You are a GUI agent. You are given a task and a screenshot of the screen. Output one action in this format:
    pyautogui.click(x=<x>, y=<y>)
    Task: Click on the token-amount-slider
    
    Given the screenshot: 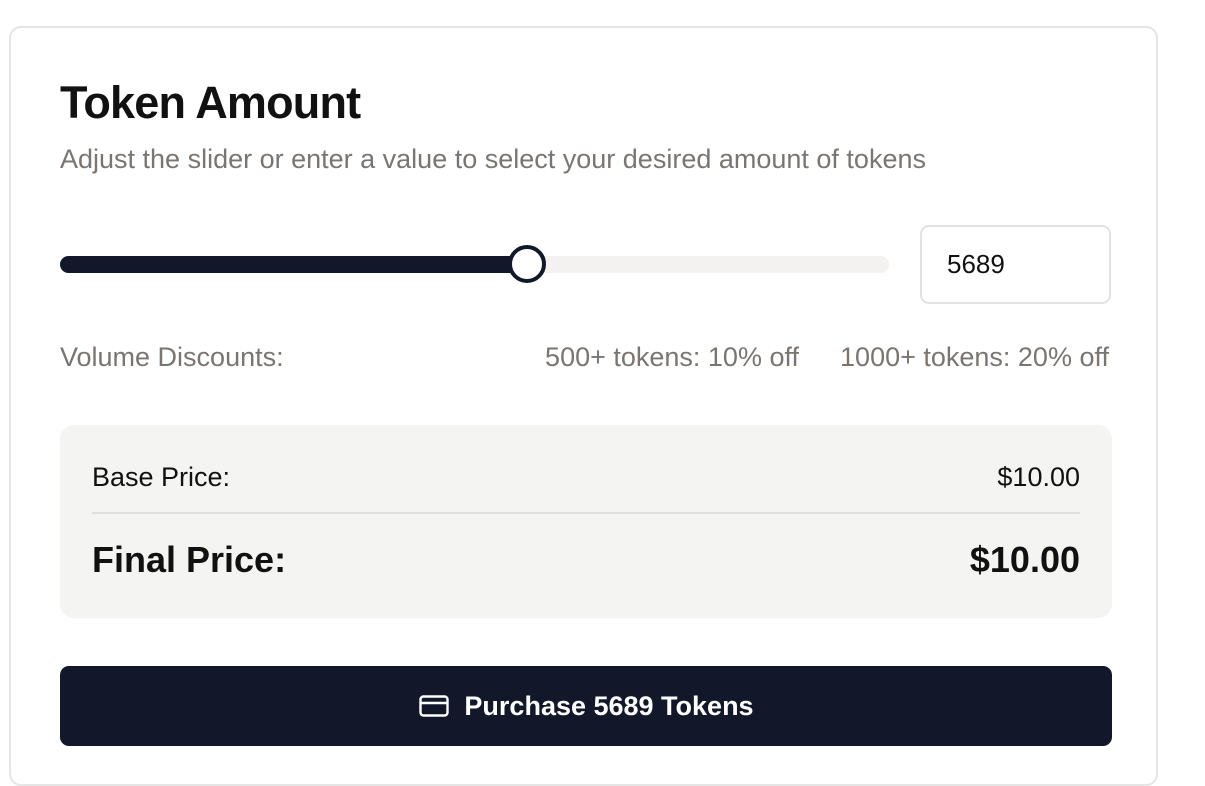 What is the action you would take?
    pyautogui.click(x=474, y=265)
    